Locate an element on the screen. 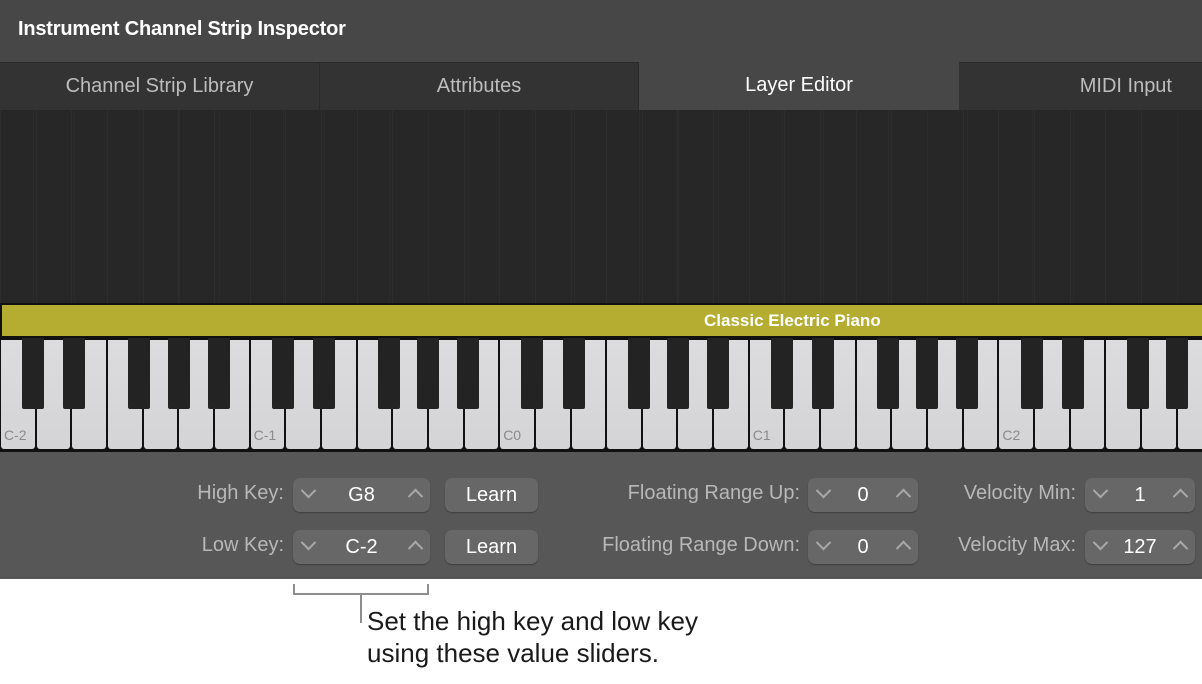  velocity-max-value: 127 is located at coordinates (1140, 547).